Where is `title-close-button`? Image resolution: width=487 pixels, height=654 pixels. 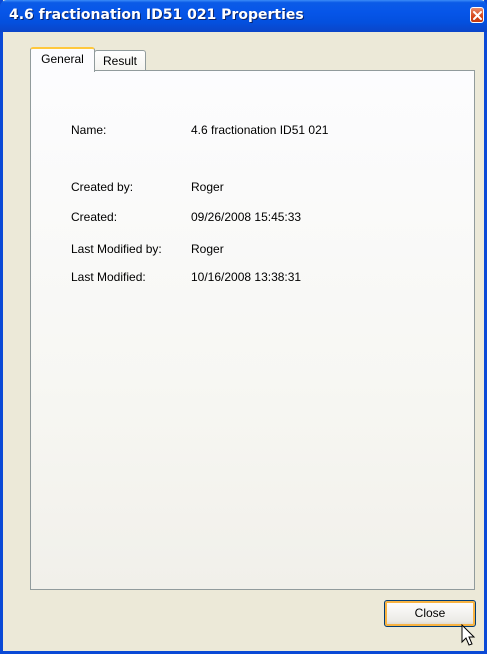 title-close-button is located at coordinates (477, 15).